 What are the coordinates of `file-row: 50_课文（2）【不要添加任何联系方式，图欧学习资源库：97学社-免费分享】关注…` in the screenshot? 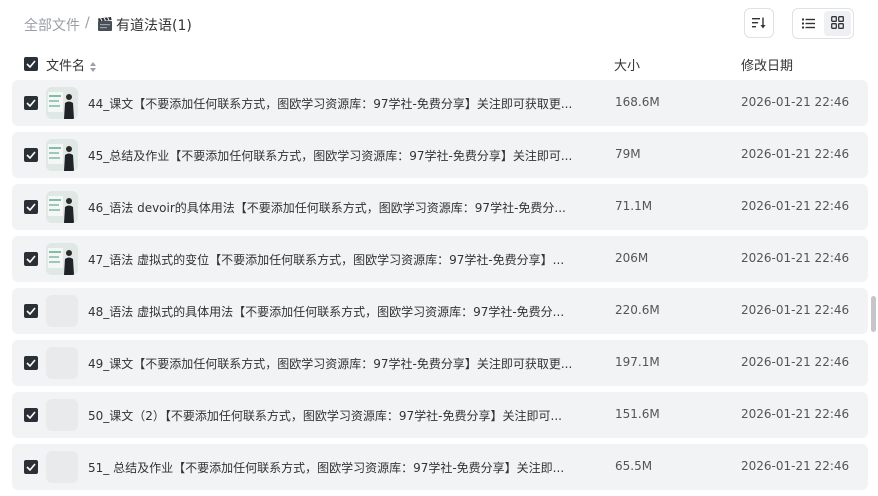 It's located at (440, 415).